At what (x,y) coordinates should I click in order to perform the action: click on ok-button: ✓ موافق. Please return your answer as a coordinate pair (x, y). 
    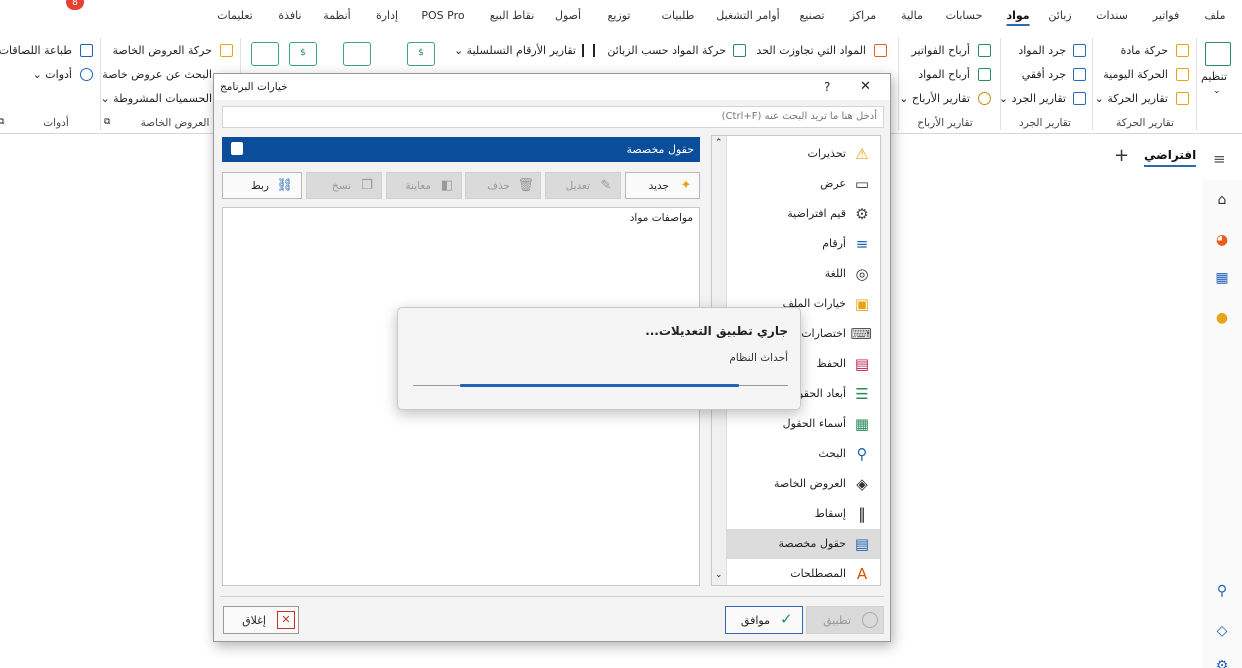
    Looking at the image, I should click on (764, 620).